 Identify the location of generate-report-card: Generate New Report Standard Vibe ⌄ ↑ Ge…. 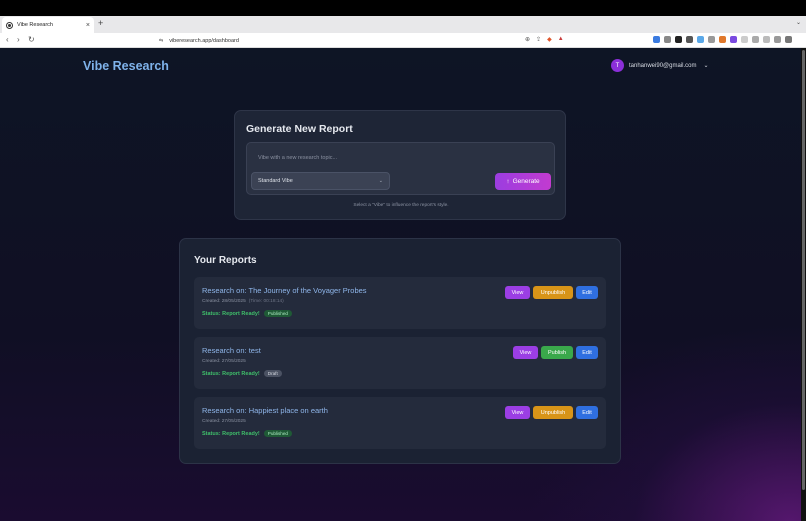
(400, 165).